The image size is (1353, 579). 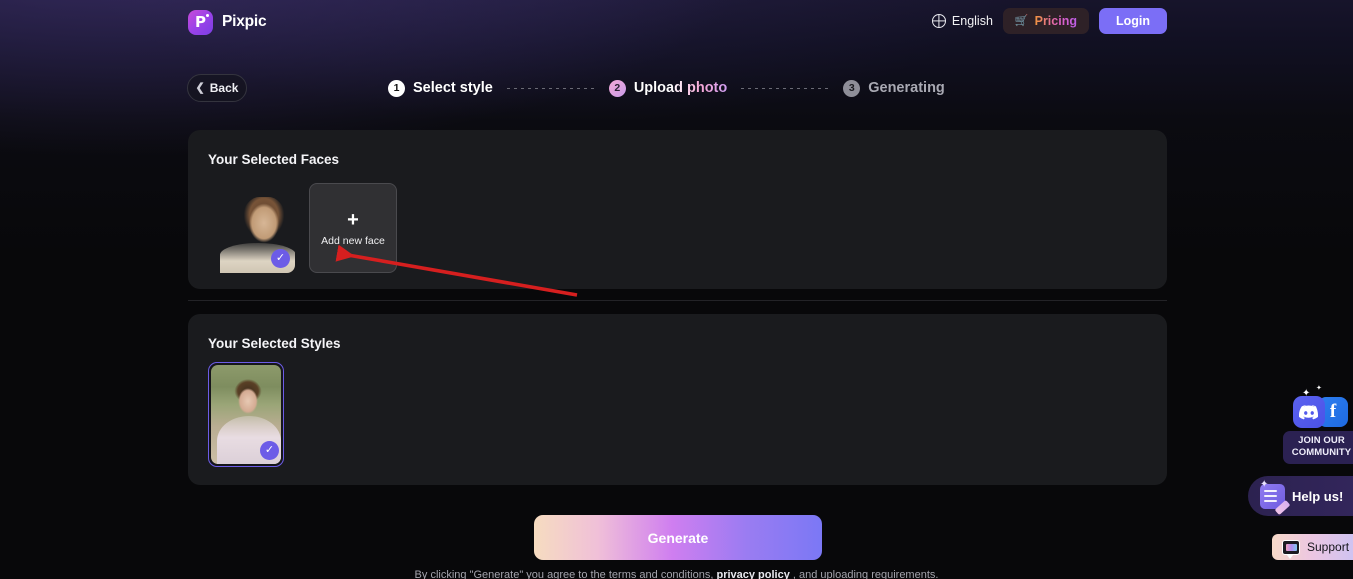 What do you see at coordinates (1021, 20) in the screenshot?
I see `cart-icon: 🛒` at bounding box center [1021, 20].